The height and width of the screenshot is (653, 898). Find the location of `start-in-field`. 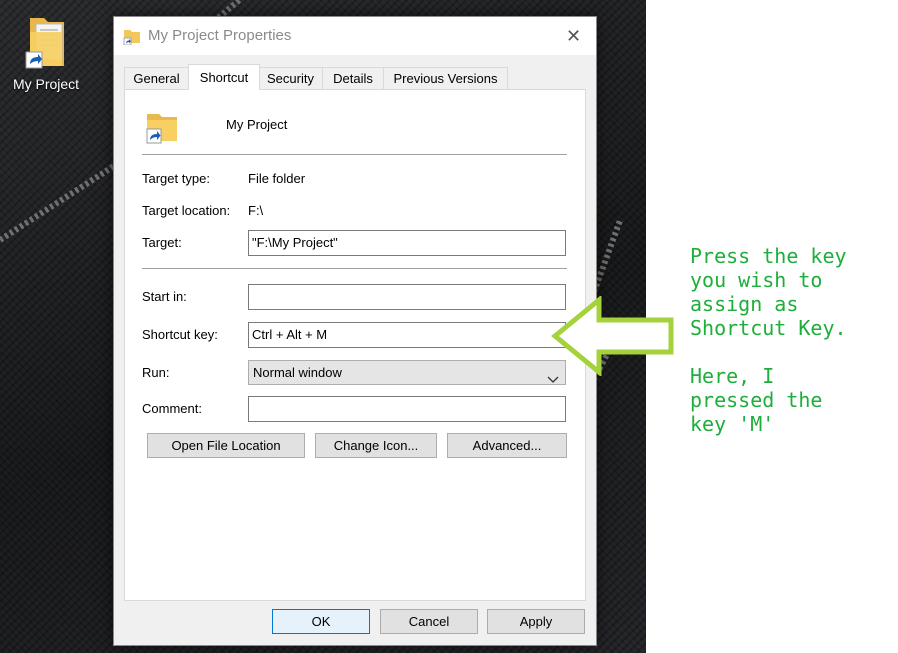

start-in-field is located at coordinates (407, 297).